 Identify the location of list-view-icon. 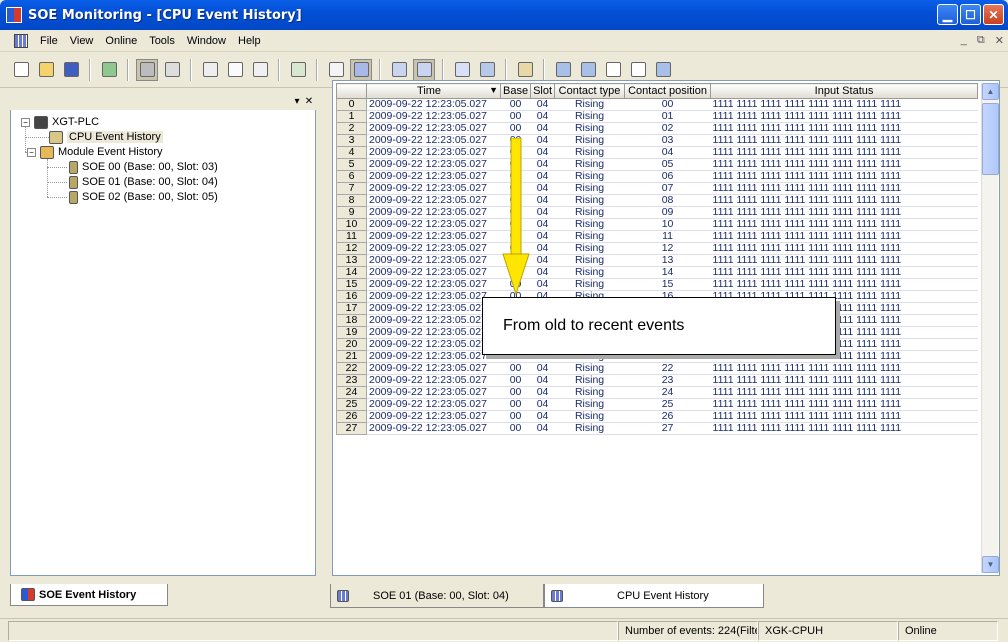
(336, 70).